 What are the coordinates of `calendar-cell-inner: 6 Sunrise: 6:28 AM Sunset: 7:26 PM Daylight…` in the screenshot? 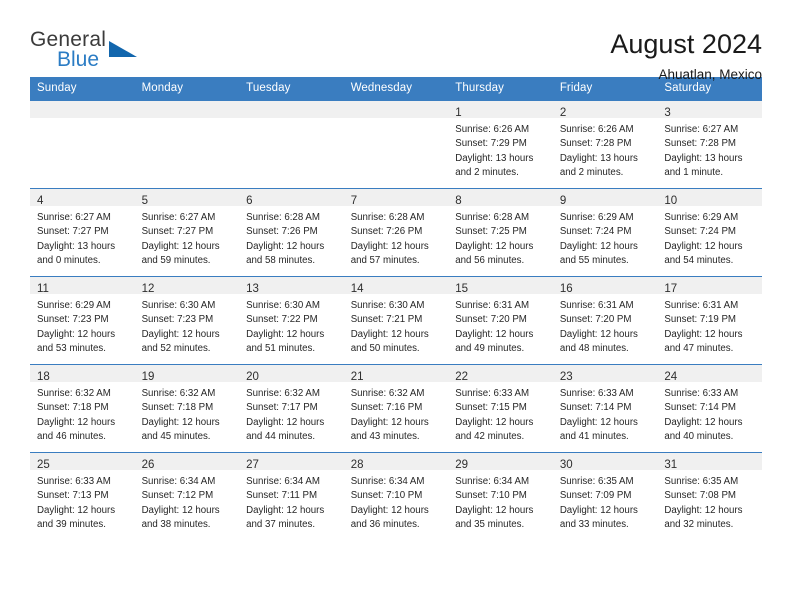 It's located at (291, 232).